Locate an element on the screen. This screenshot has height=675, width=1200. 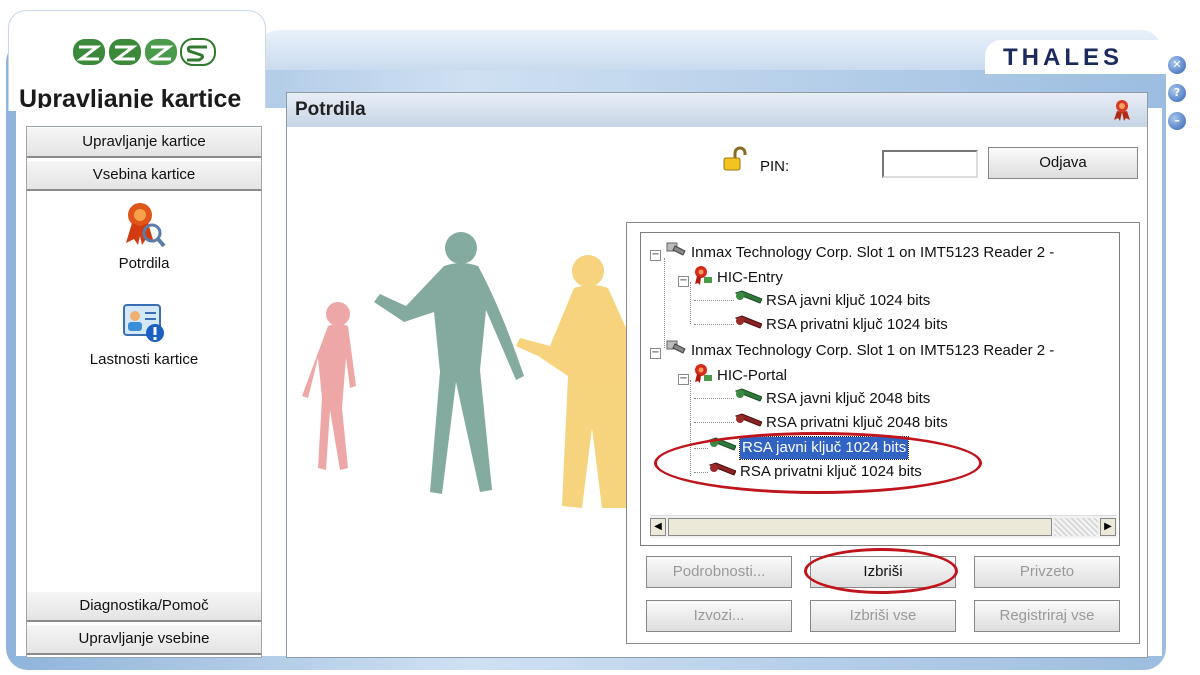
sidebar-item-diagnostics-help: Diagnostika/Pomoč is located at coordinates (144, 606).